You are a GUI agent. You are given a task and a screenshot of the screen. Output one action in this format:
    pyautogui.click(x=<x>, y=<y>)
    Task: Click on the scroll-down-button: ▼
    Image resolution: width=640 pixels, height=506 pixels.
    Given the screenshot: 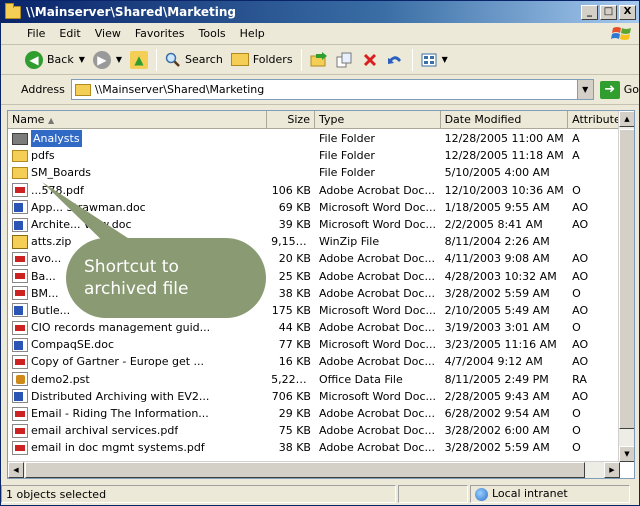 What is the action you would take?
    pyautogui.click(x=626, y=454)
    